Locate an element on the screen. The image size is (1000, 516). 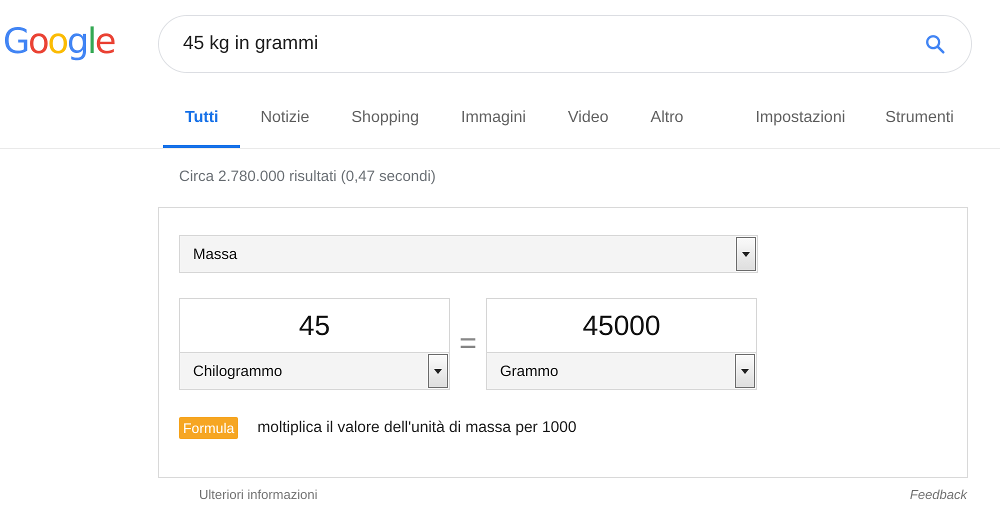
equals-sign: = is located at coordinates (468, 344).